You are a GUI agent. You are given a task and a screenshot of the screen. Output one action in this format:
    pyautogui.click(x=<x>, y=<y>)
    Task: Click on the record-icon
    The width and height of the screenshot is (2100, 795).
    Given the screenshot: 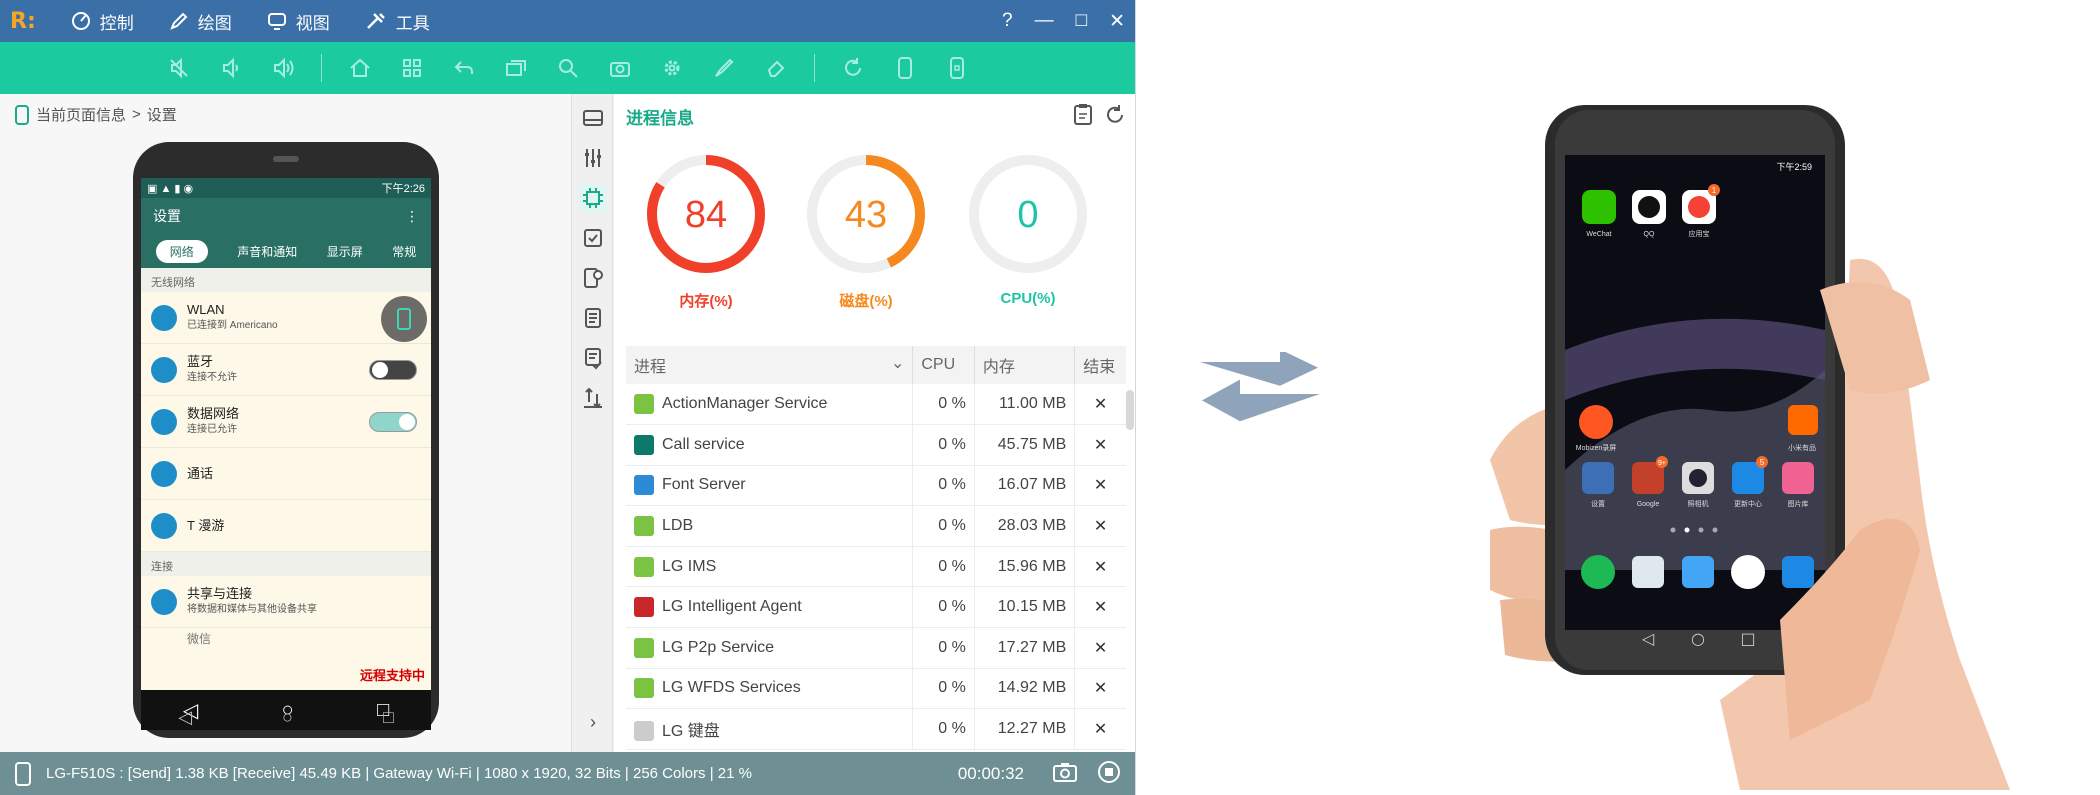 What is the action you would take?
    pyautogui.click(x=1109, y=774)
    